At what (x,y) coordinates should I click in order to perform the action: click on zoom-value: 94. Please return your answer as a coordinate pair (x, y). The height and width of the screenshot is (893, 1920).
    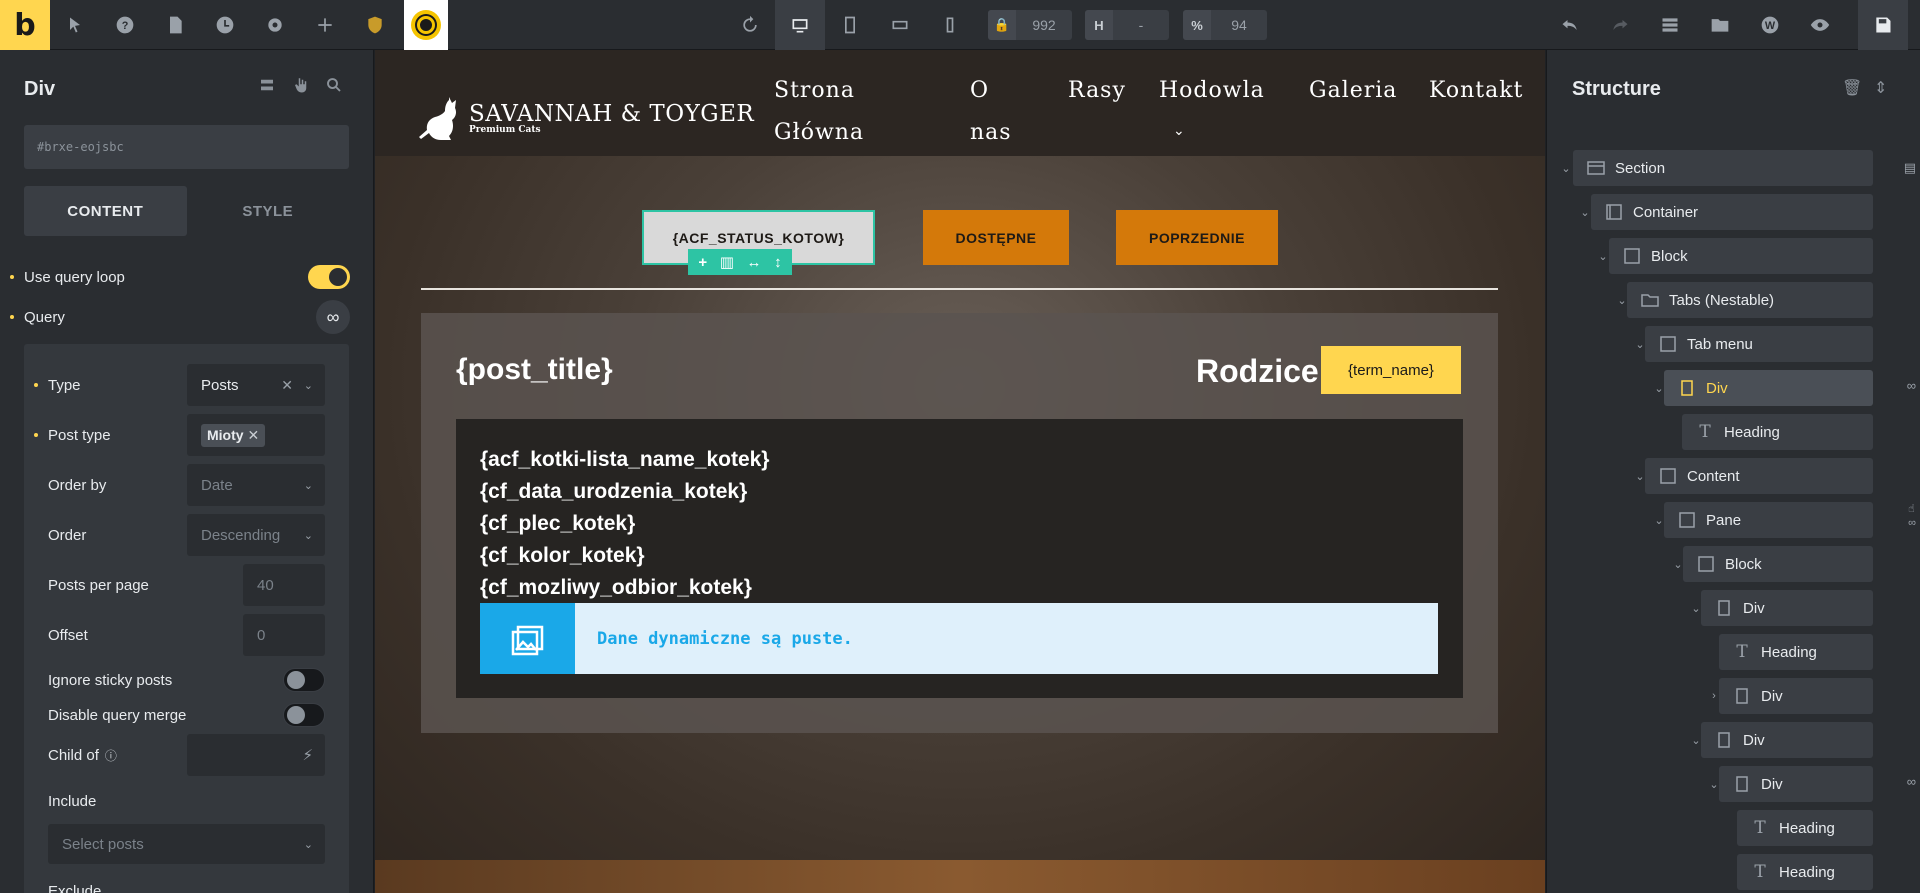
    Looking at the image, I should click on (1239, 25).